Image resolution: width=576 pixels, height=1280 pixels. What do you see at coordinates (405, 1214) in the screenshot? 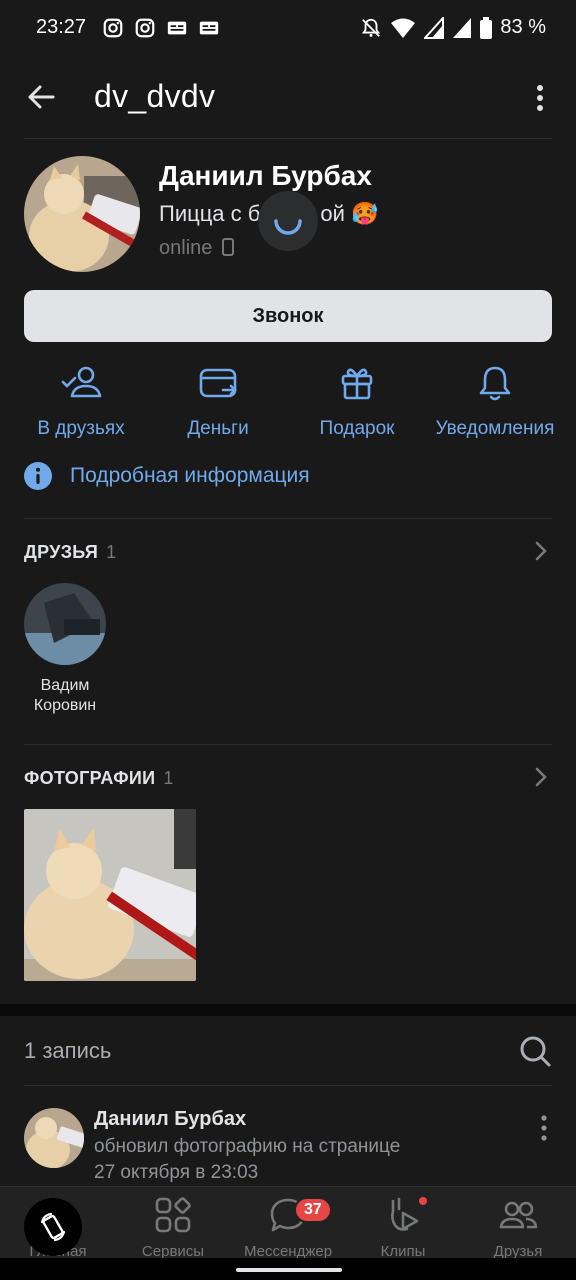
I see `clips-icon` at bounding box center [405, 1214].